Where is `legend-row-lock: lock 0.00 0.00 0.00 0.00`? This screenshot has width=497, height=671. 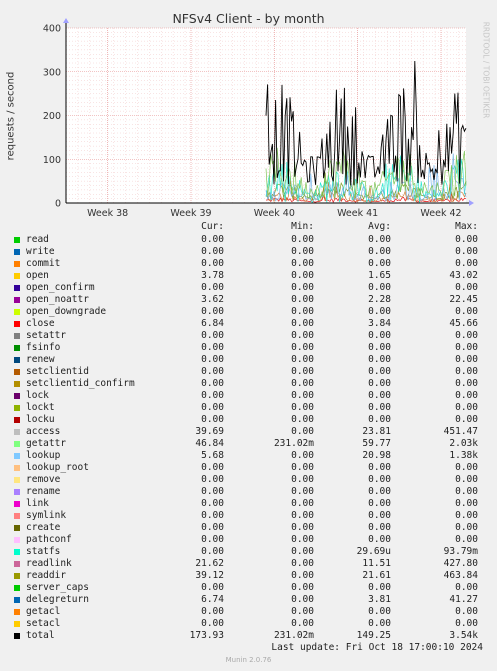
legend-row-lock: lock 0.00 0.00 0.00 0.00 is located at coordinates (249, 396).